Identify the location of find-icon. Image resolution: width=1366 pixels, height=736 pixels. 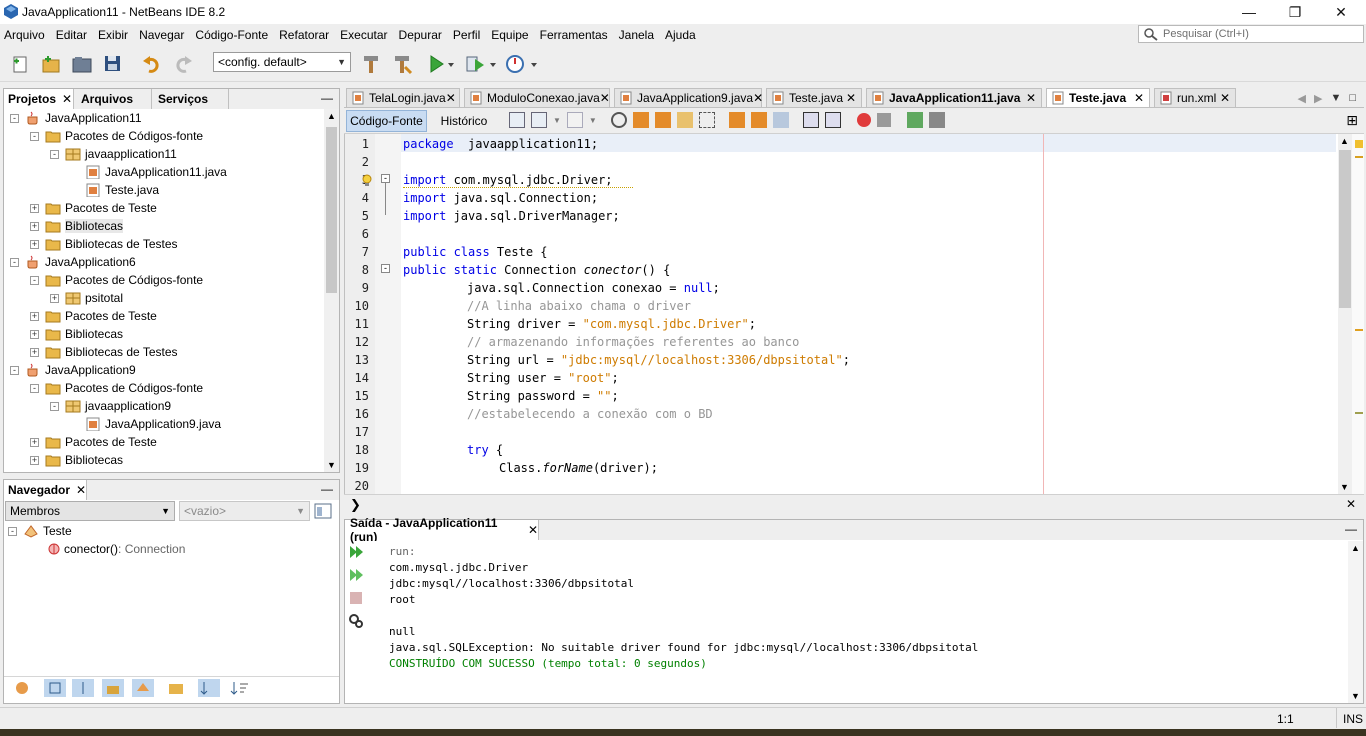
(618, 120).